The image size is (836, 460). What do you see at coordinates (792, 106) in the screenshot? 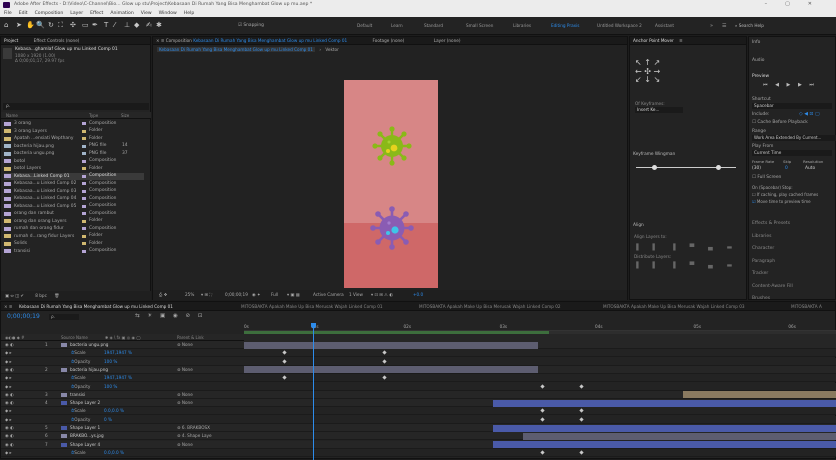
I see `shortcut-dropdown: Spacebar` at bounding box center [792, 106].